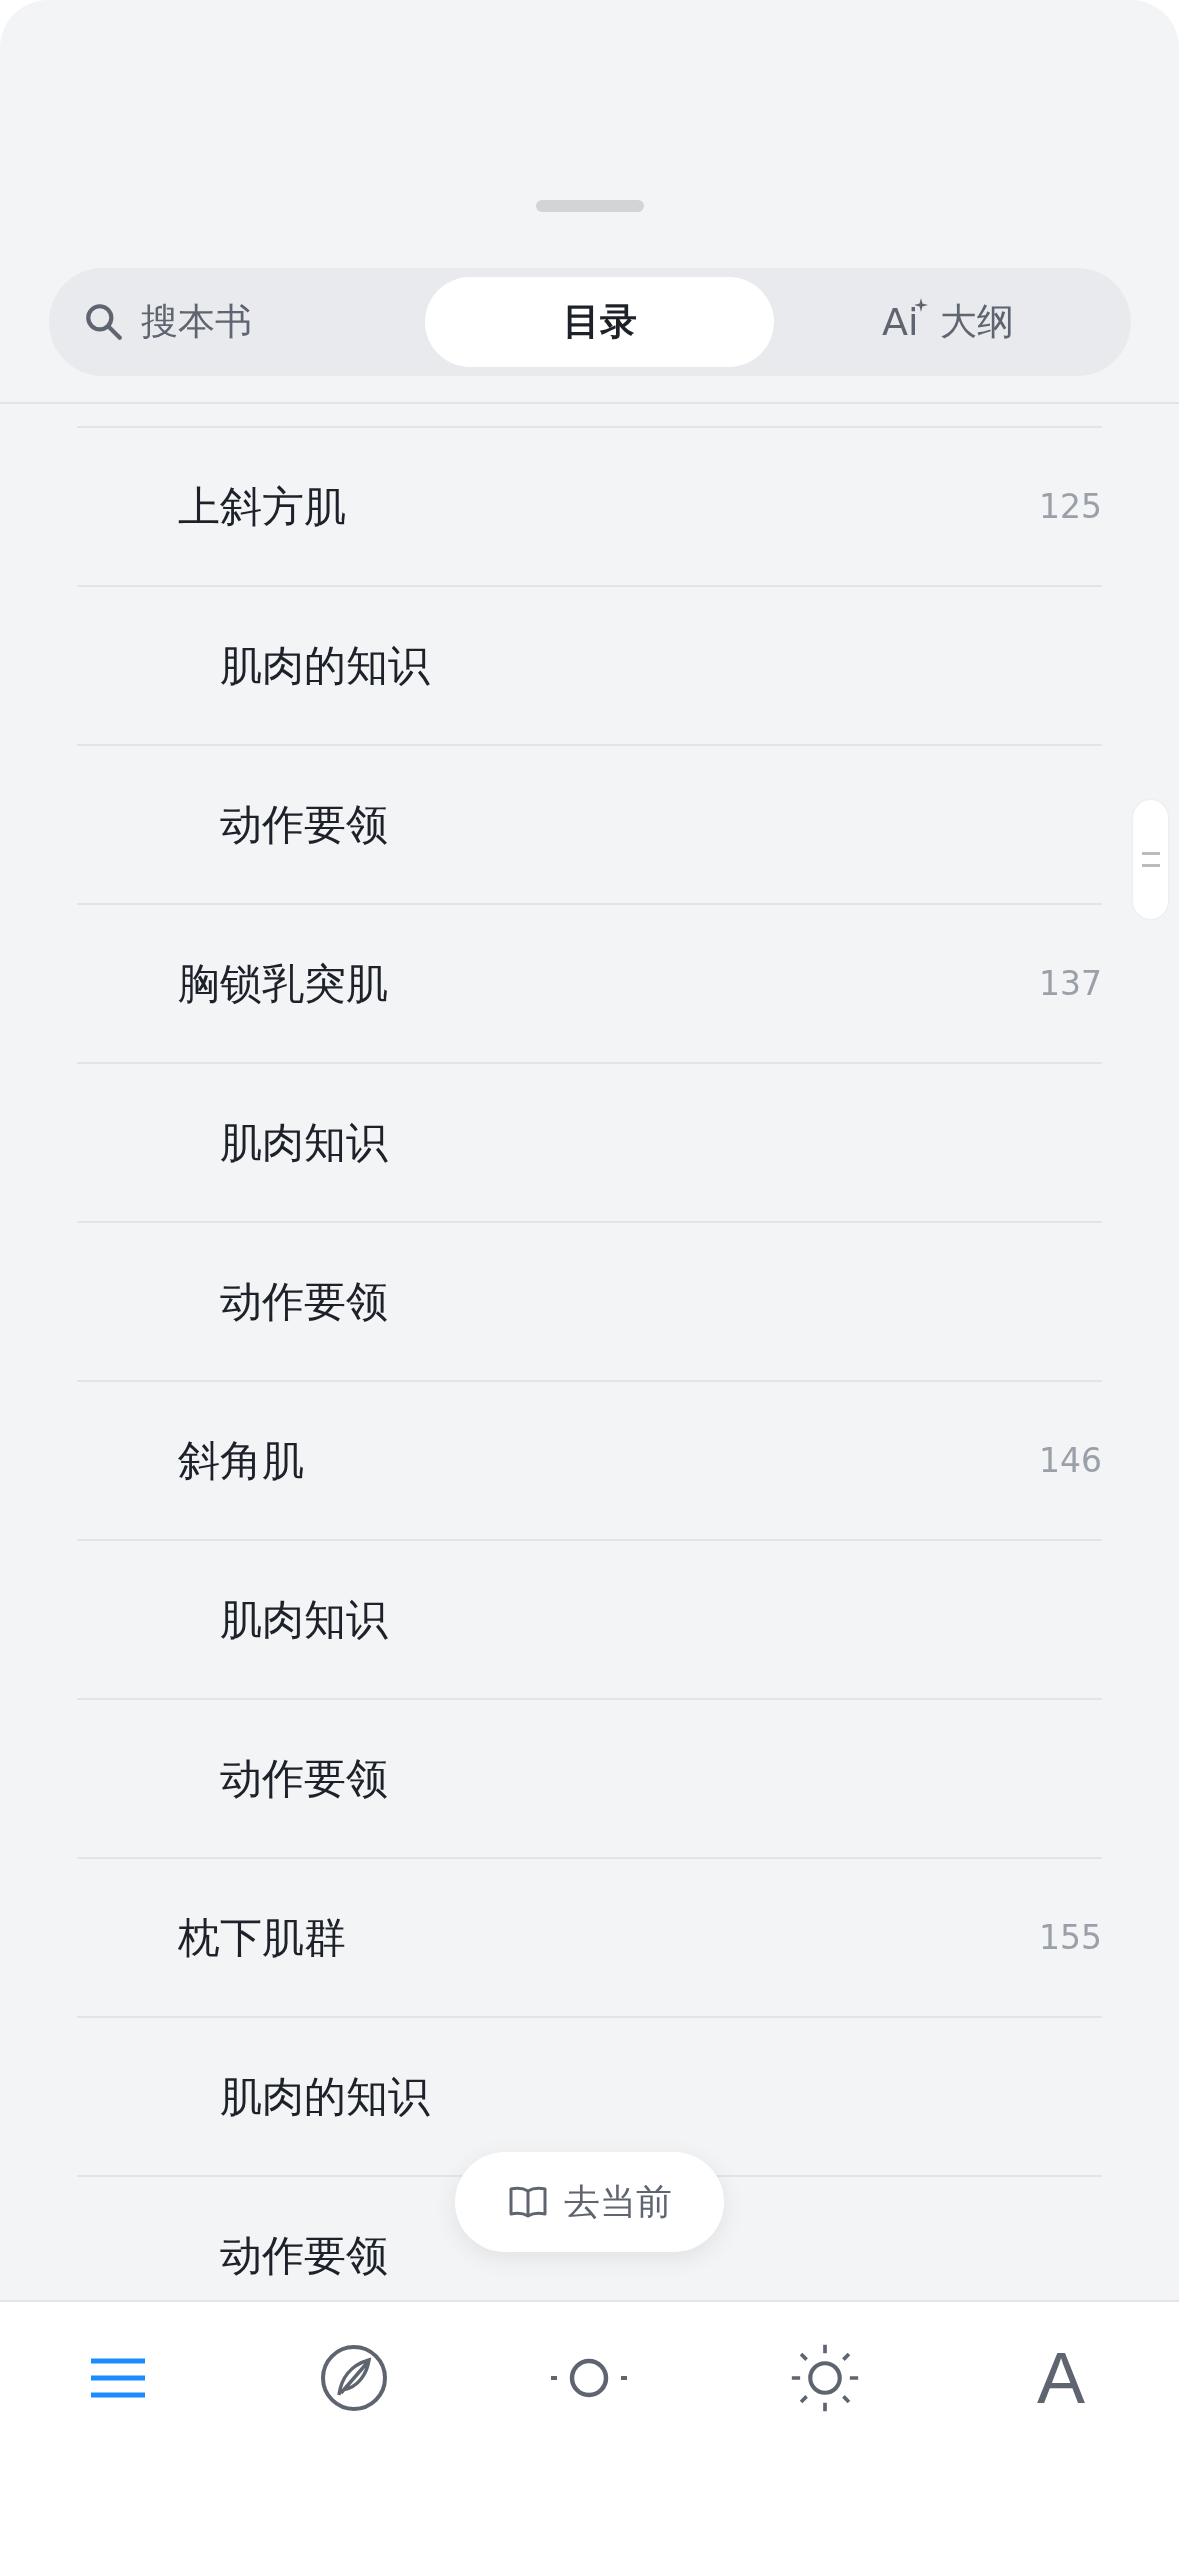 The width and height of the screenshot is (1179, 2556). Describe the element at coordinates (825, 2378) in the screenshot. I see `sun-icon` at that location.